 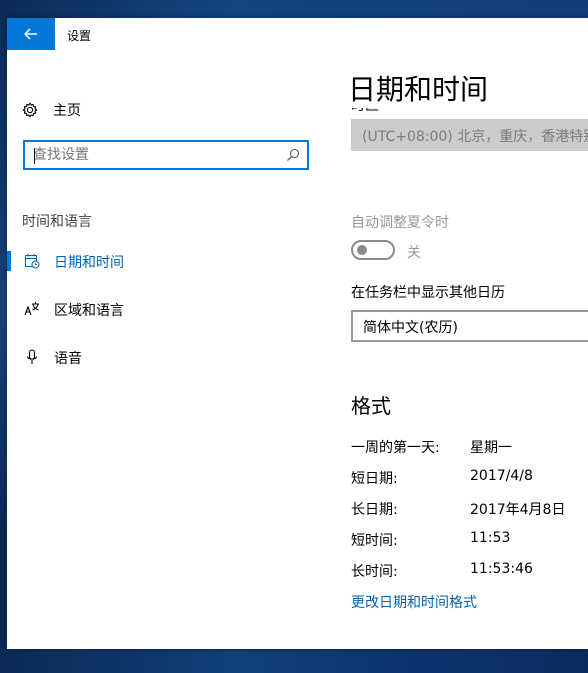 What do you see at coordinates (518, 510) in the screenshot?
I see `format-value: 2017年4月8日` at bounding box center [518, 510].